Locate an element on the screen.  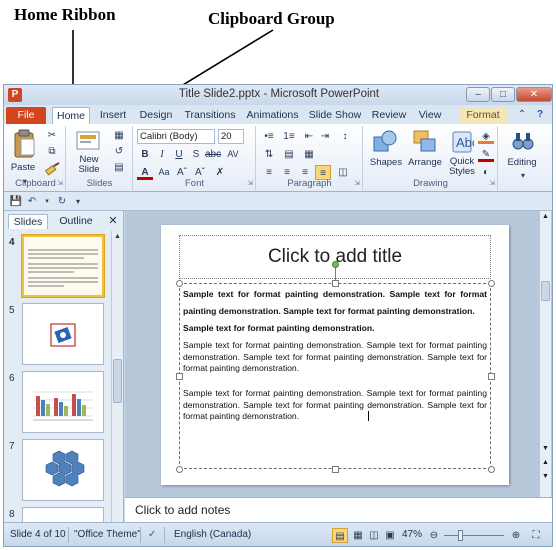
section-icon: ▤ is located at coordinates (119, 167).